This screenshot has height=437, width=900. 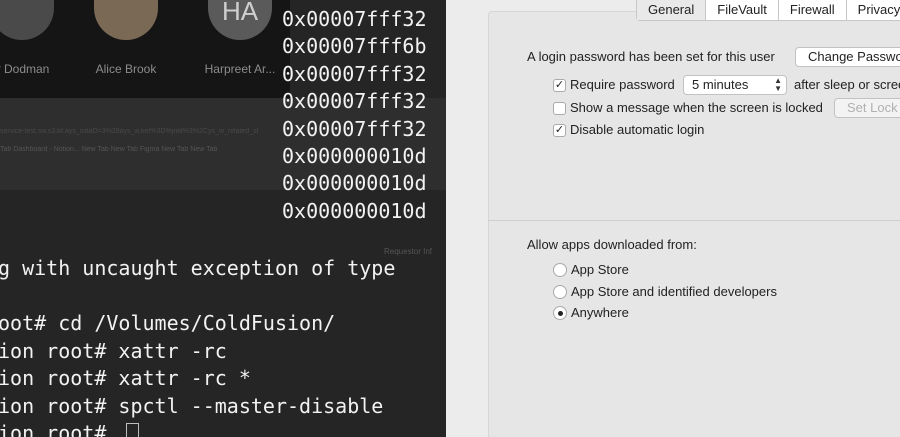 What do you see at coordinates (168, 323) in the screenshot?
I see `terminal-line-text: oot# cd /Volumes/ColdFusion/` at bounding box center [168, 323].